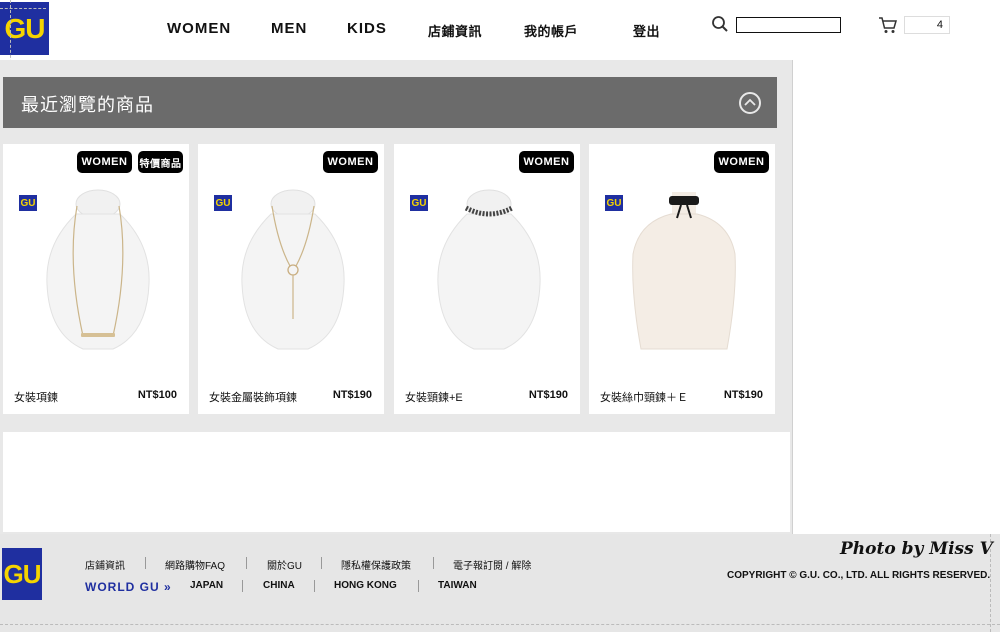 This screenshot has width=1000, height=632. What do you see at coordinates (455, 30) in the screenshot?
I see `nav-store-info: 店鋪資訊` at bounding box center [455, 30].